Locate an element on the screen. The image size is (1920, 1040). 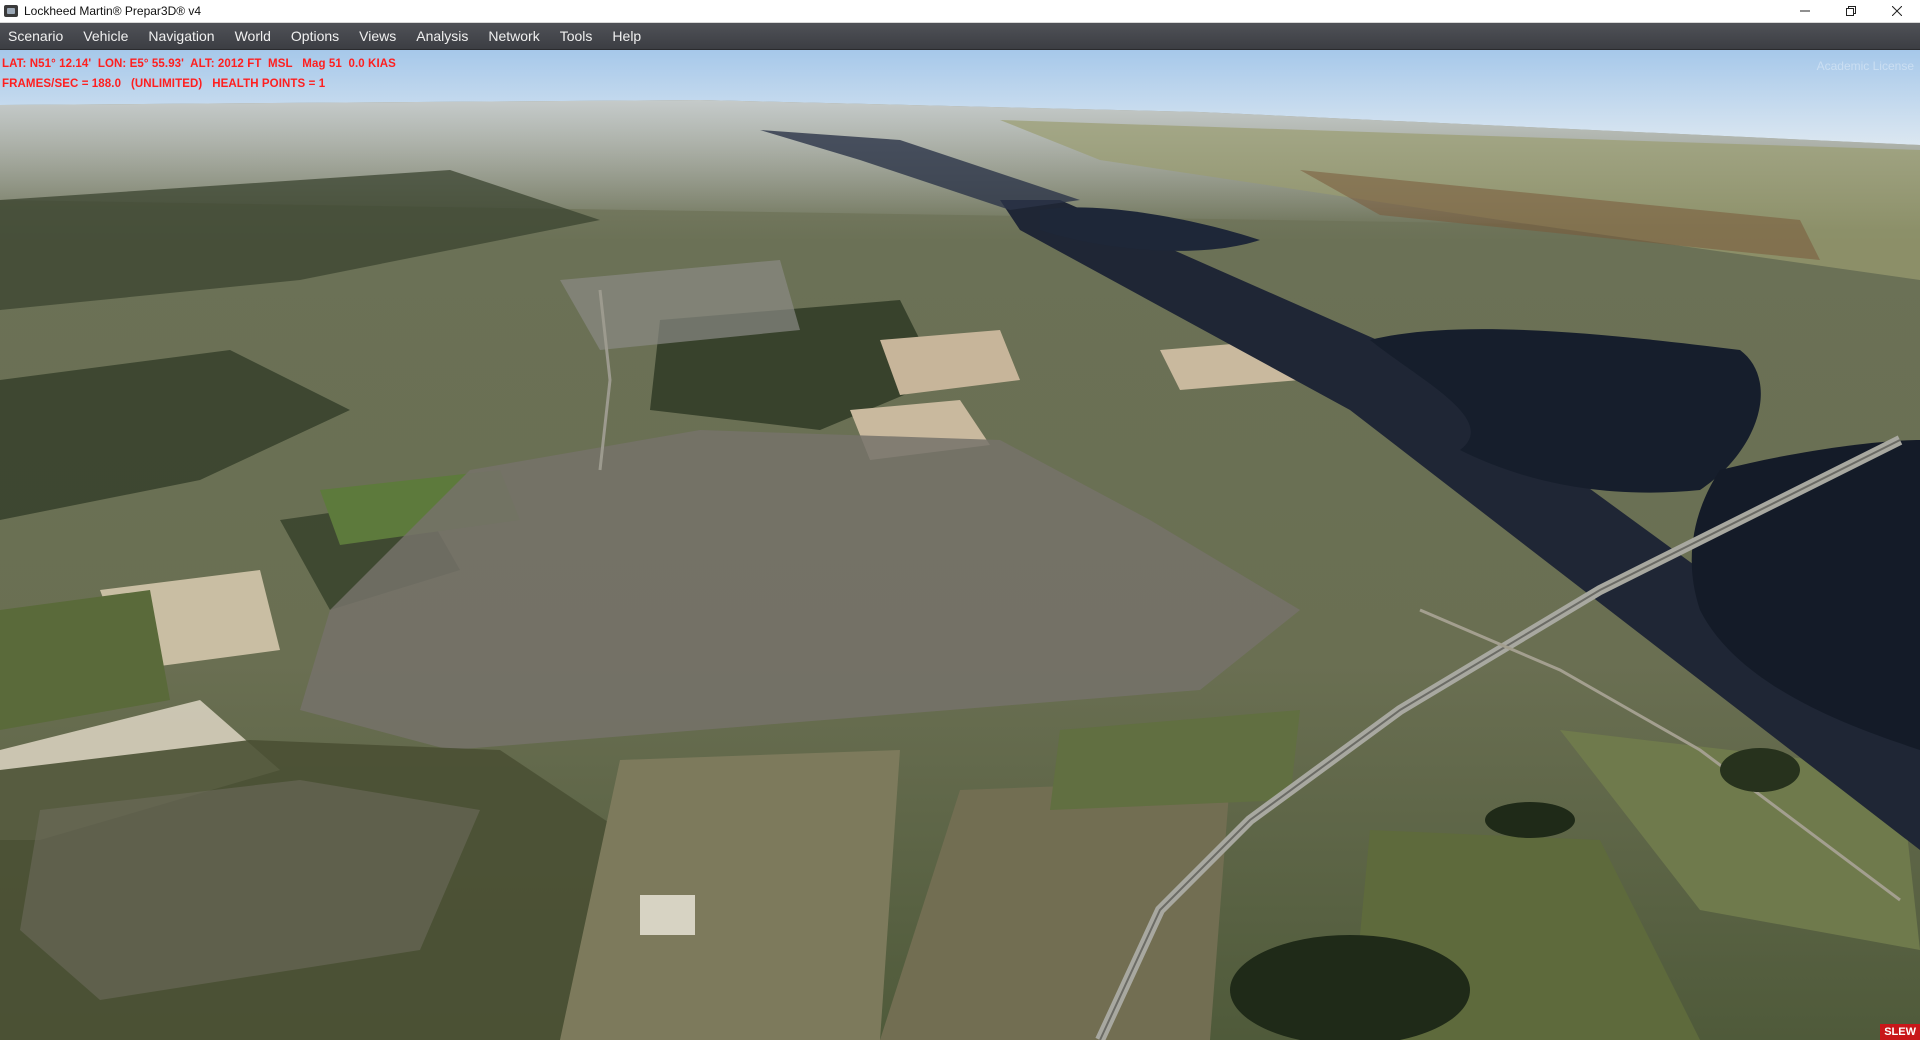
menu-vehicle: Vehicle is located at coordinates (107, 36).